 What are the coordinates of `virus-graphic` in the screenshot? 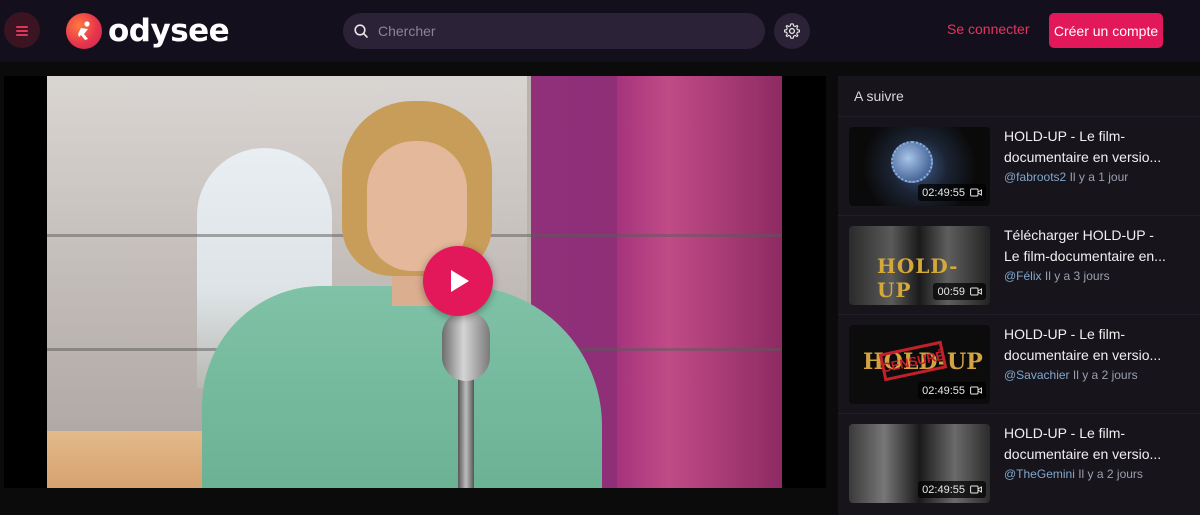 It's located at (912, 162).